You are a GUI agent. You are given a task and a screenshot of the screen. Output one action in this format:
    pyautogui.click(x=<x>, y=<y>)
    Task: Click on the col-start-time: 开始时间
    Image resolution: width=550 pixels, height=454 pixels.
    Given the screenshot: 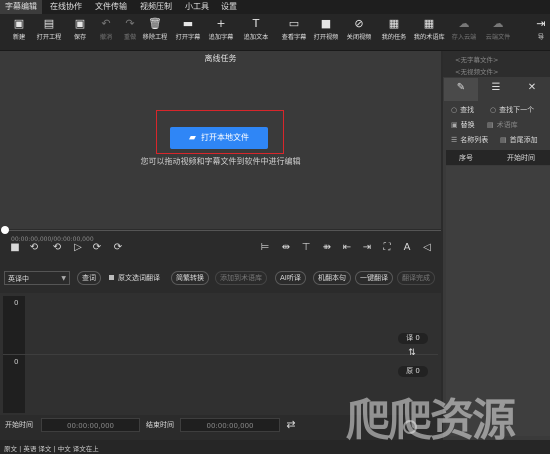 What is the action you would take?
    pyautogui.click(x=521, y=158)
    